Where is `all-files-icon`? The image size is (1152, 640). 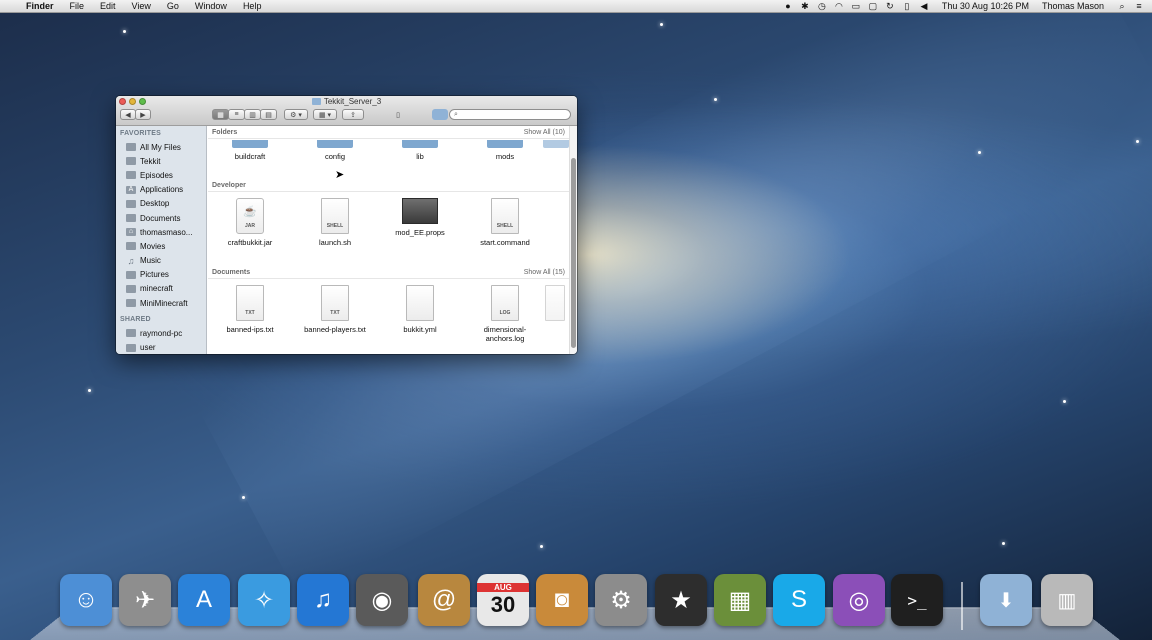 all-files-icon is located at coordinates (131, 147).